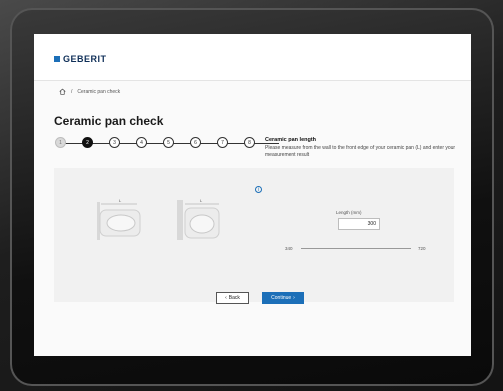  I want to click on breadcrumb-current: Ceramic pan check, so click(98, 92).